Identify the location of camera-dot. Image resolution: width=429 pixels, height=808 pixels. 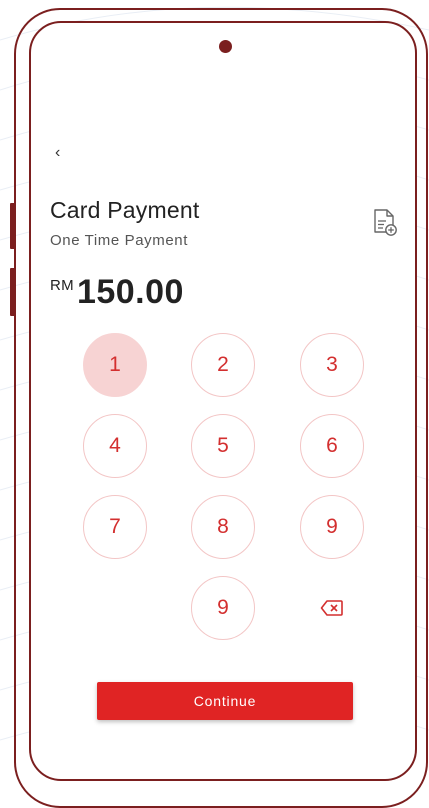
(225, 46).